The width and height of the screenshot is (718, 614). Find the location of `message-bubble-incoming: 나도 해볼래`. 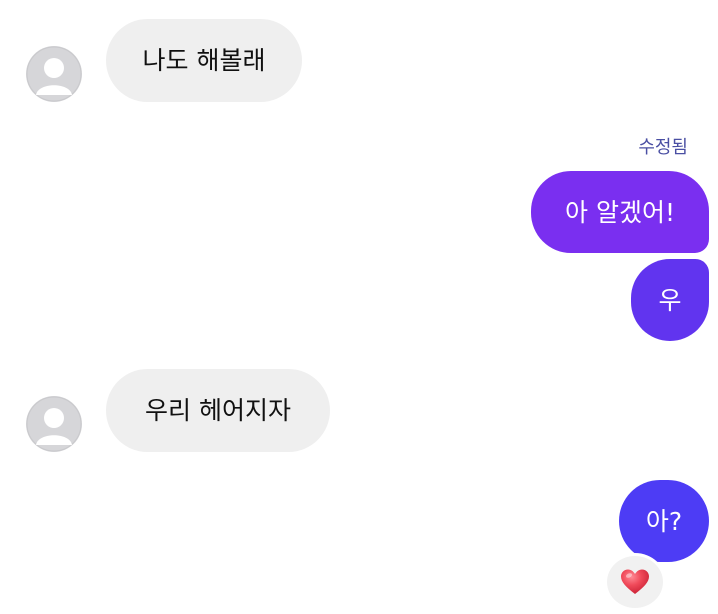

message-bubble-incoming: 나도 해볼래 is located at coordinates (204, 60).